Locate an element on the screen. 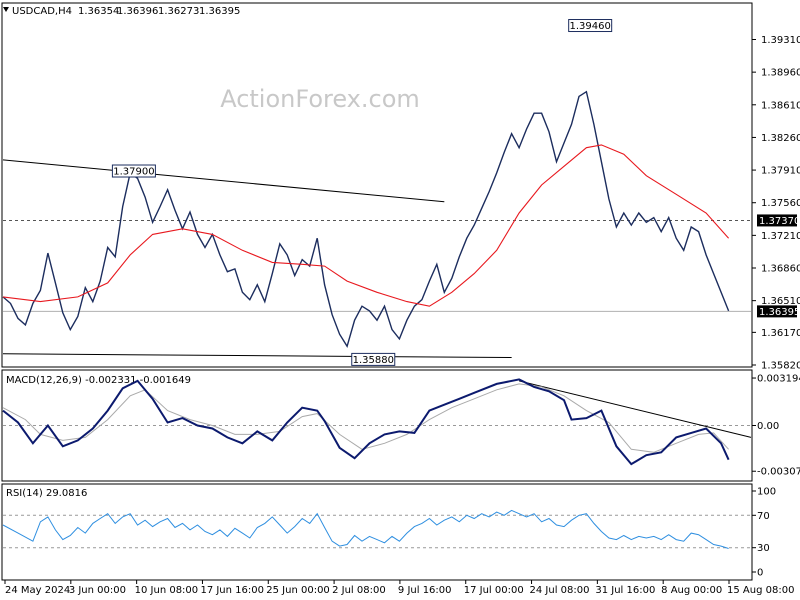 This screenshot has width=800, height=600. high-value: 1.36396 is located at coordinates (137, 11).